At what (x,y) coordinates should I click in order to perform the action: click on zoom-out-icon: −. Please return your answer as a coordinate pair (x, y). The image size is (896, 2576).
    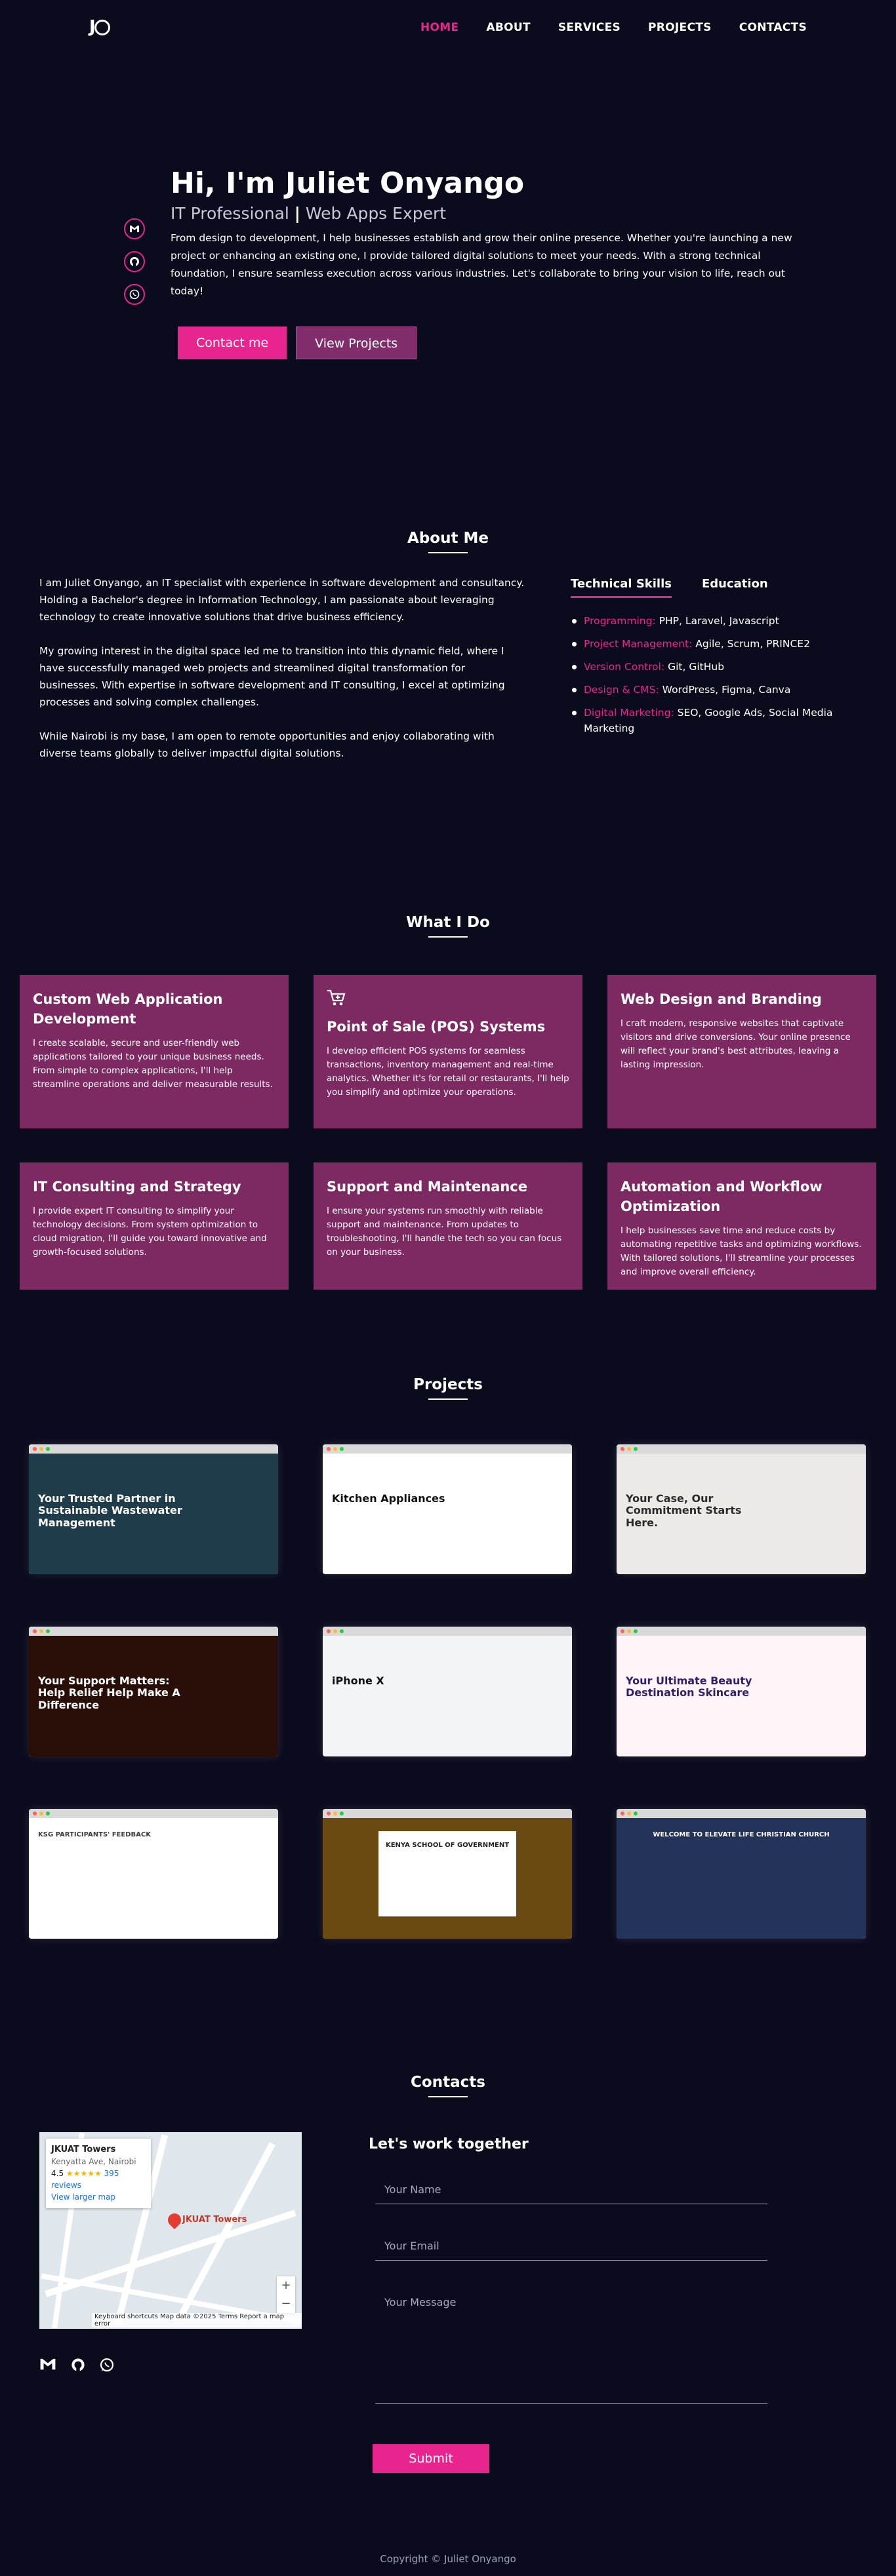
    Looking at the image, I should click on (286, 2304).